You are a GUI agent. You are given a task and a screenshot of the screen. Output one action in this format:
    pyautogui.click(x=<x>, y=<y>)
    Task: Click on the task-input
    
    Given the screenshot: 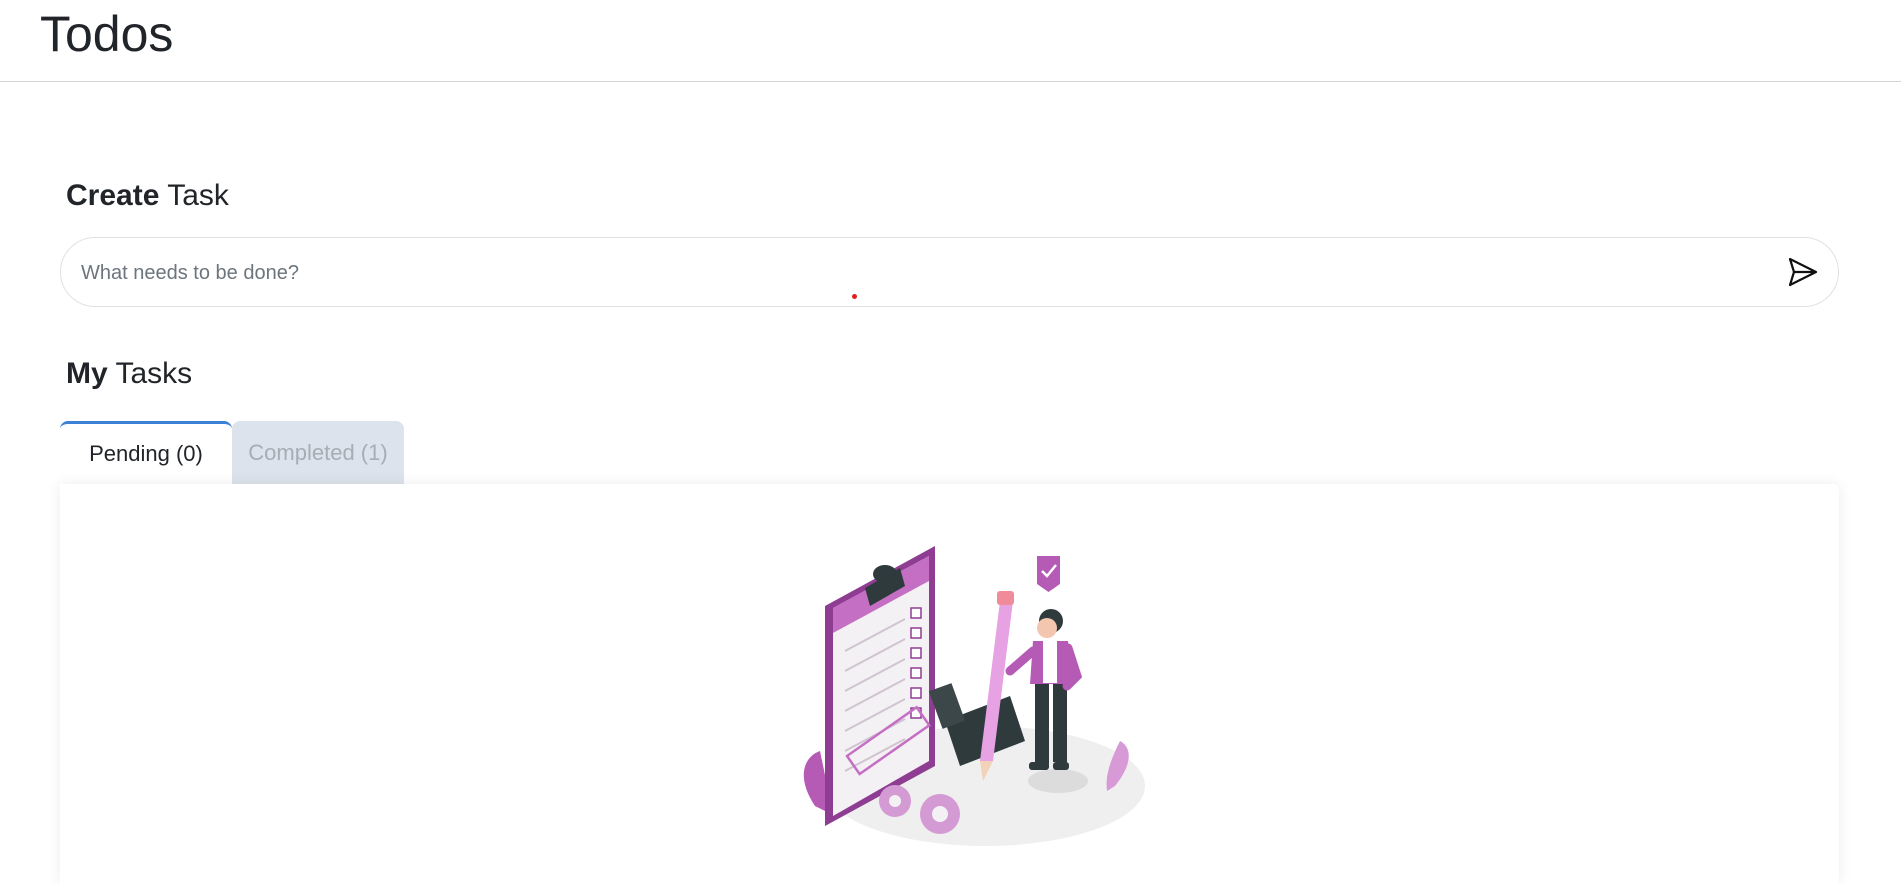 What is the action you would take?
    pyautogui.click(x=921, y=273)
    